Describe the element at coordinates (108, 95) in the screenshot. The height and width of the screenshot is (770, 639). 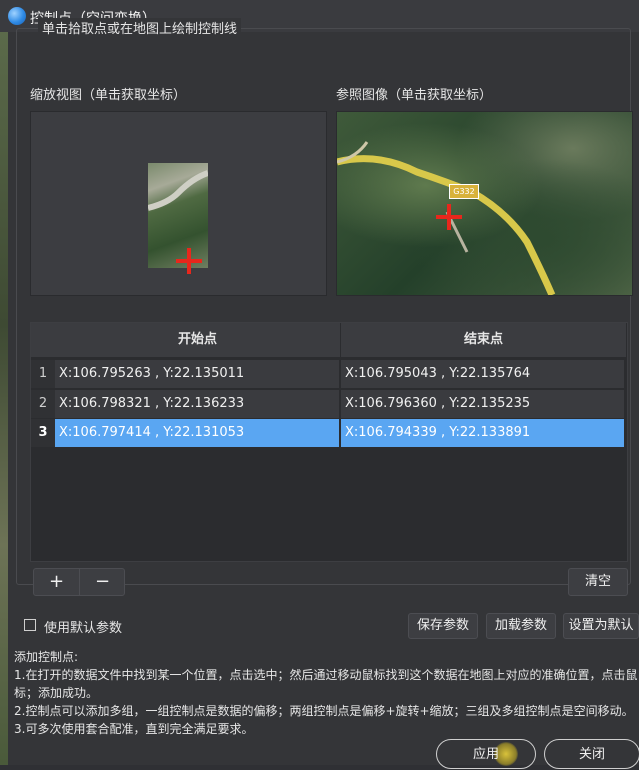
I see `zoom-view-label: 缩放视图（单击获取坐标）` at that location.